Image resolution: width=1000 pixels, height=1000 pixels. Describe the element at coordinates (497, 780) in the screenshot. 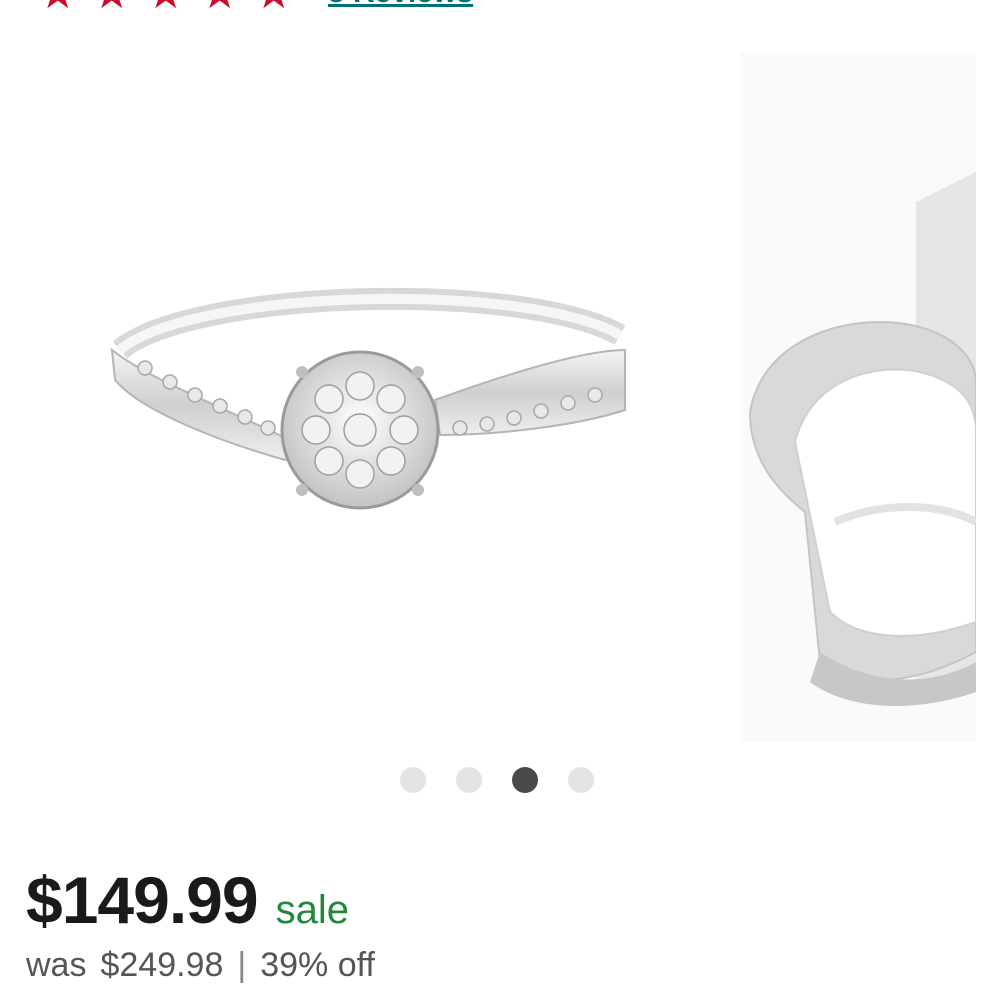

I see `carousel-pagination` at that location.